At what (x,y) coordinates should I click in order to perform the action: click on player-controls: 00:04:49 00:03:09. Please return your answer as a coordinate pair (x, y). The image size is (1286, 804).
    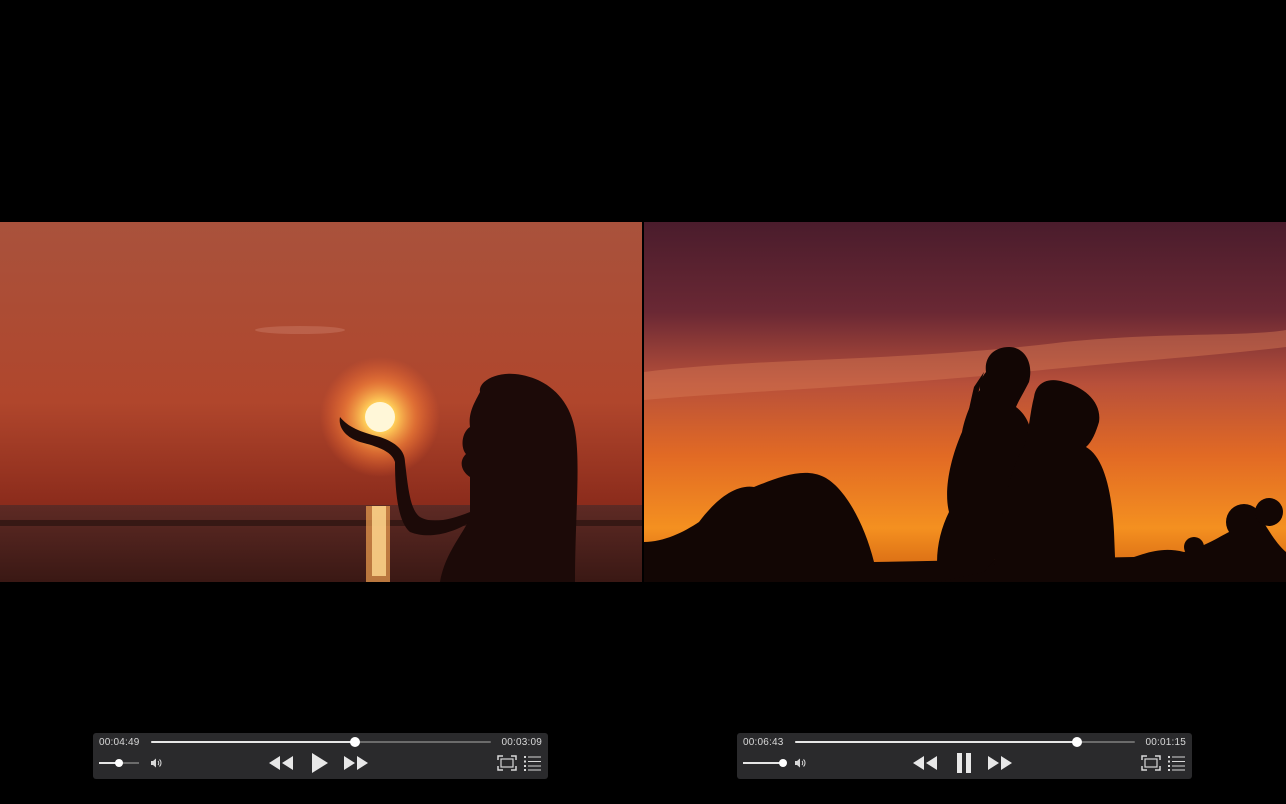
    Looking at the image, I should click on (320, 756).